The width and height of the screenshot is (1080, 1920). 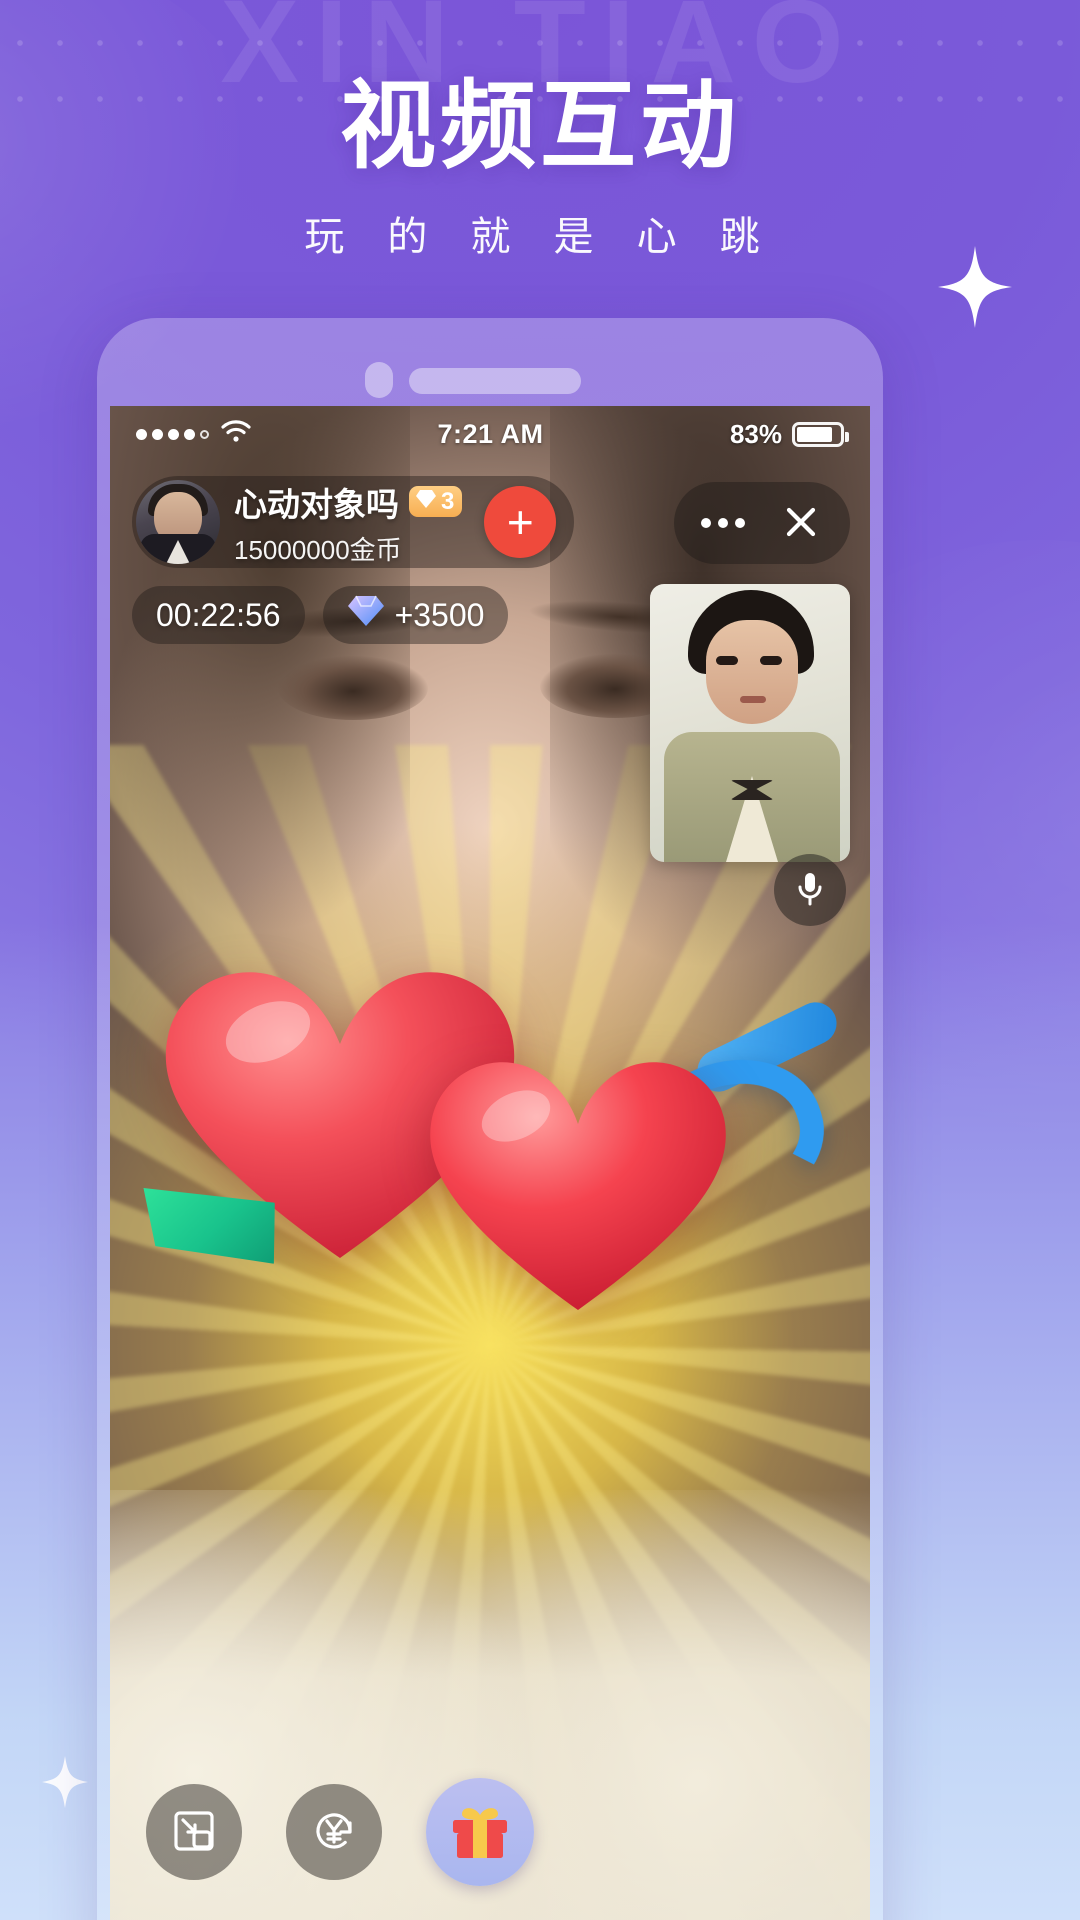 I want to click on status-bar-left, so click(x=193, y=434).